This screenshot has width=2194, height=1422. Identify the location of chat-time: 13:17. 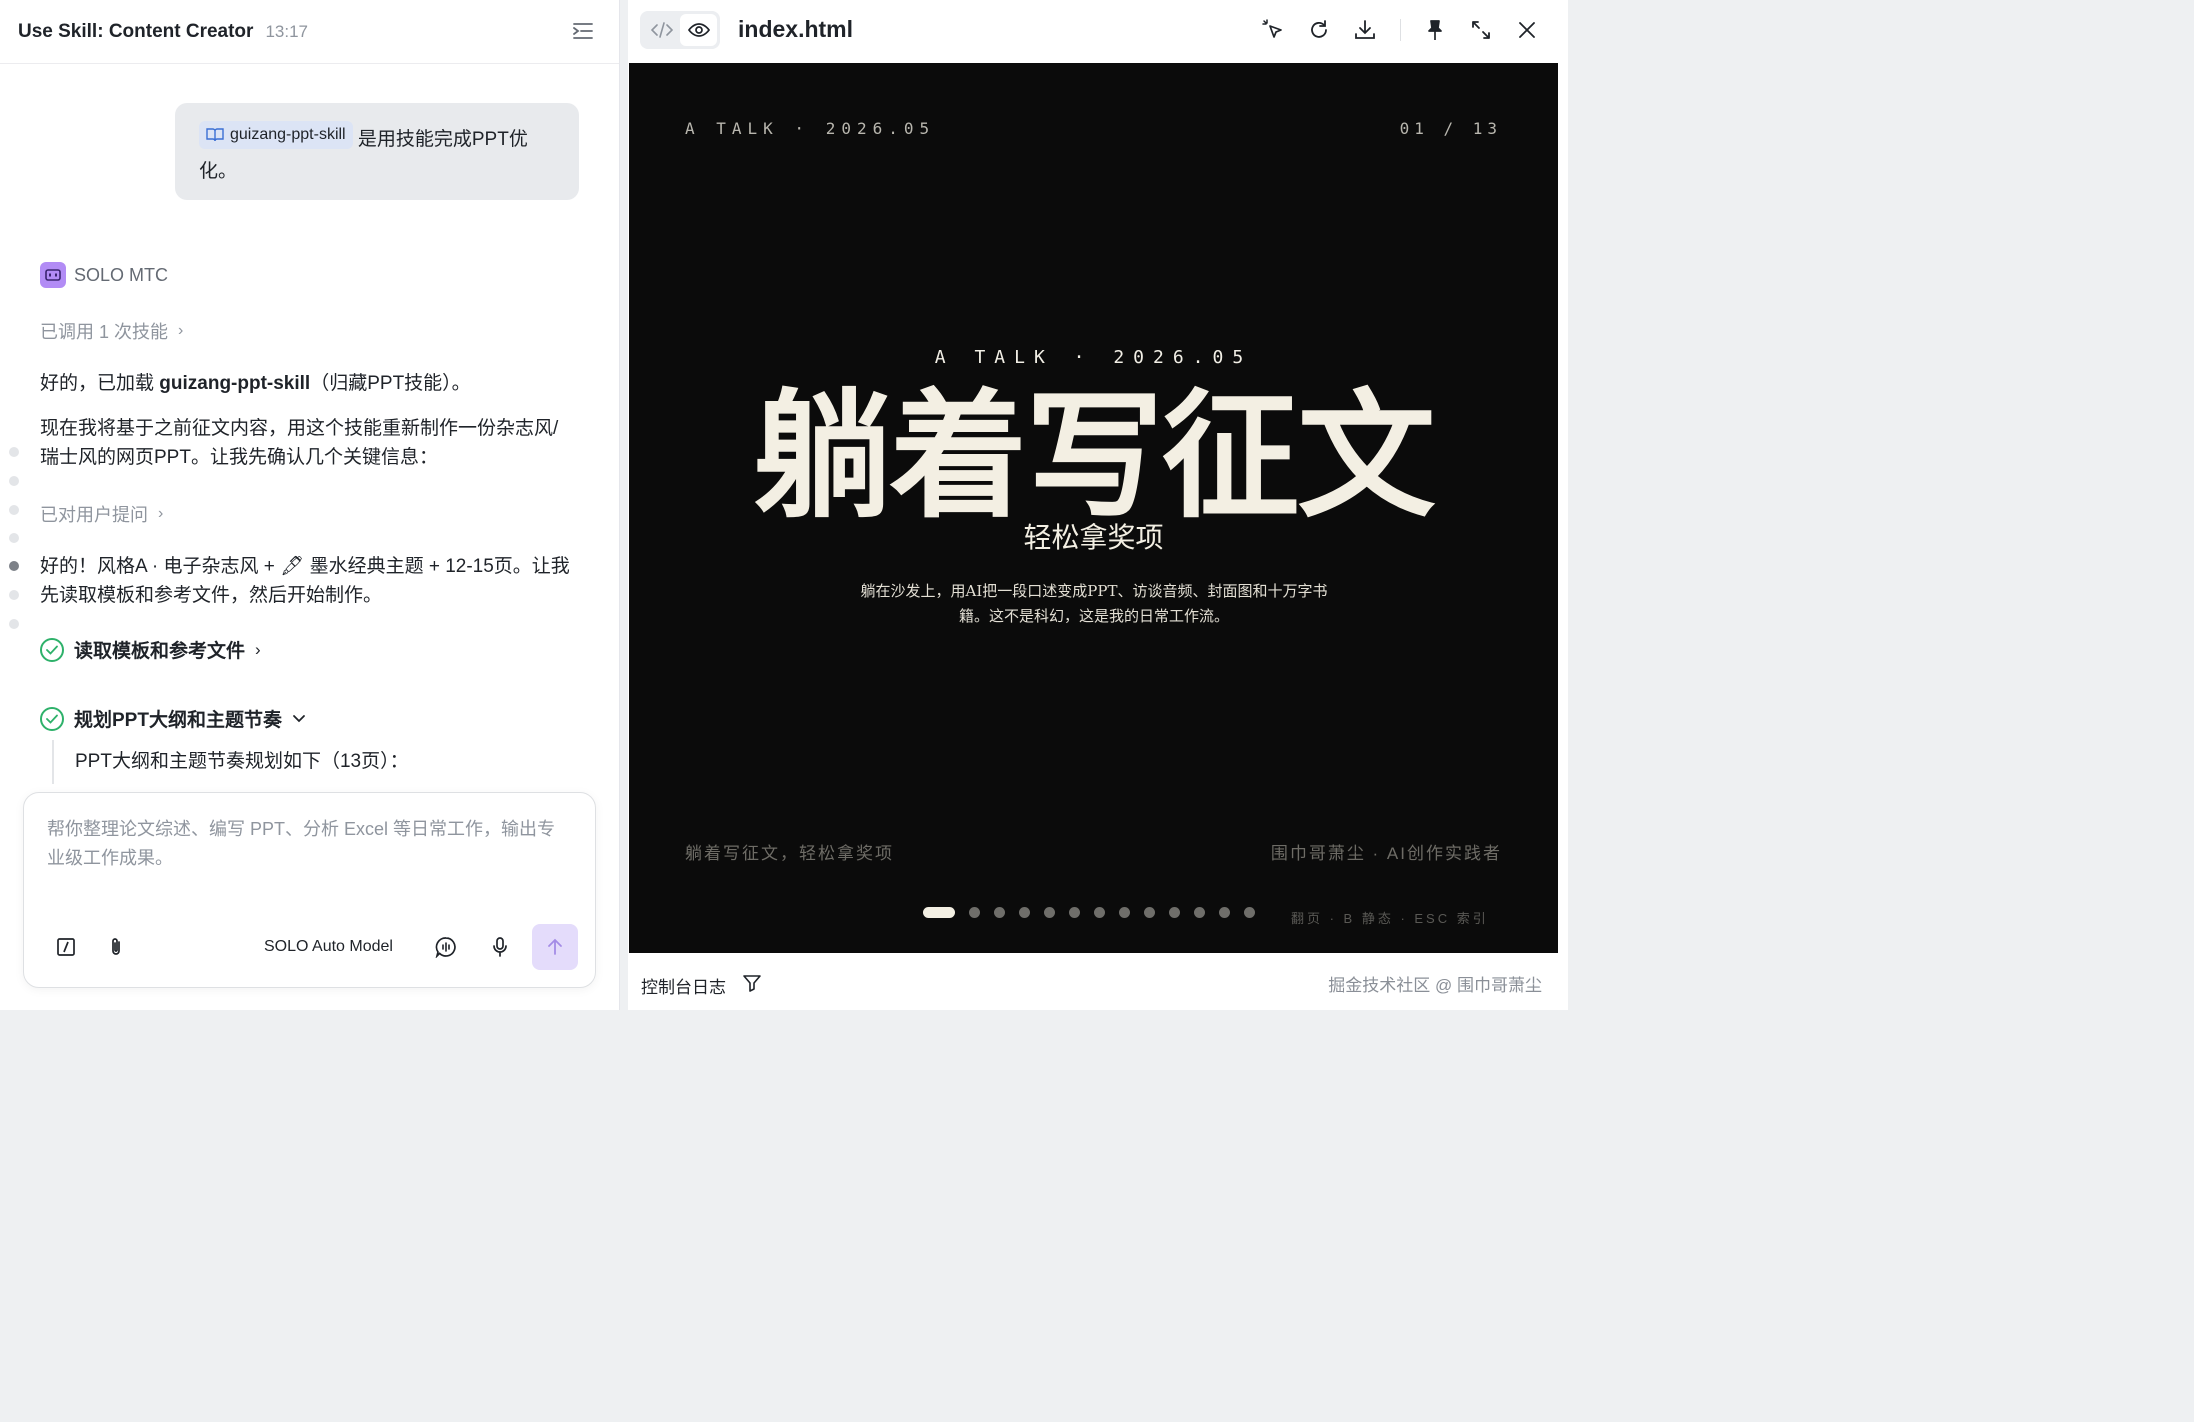
(286, 31).